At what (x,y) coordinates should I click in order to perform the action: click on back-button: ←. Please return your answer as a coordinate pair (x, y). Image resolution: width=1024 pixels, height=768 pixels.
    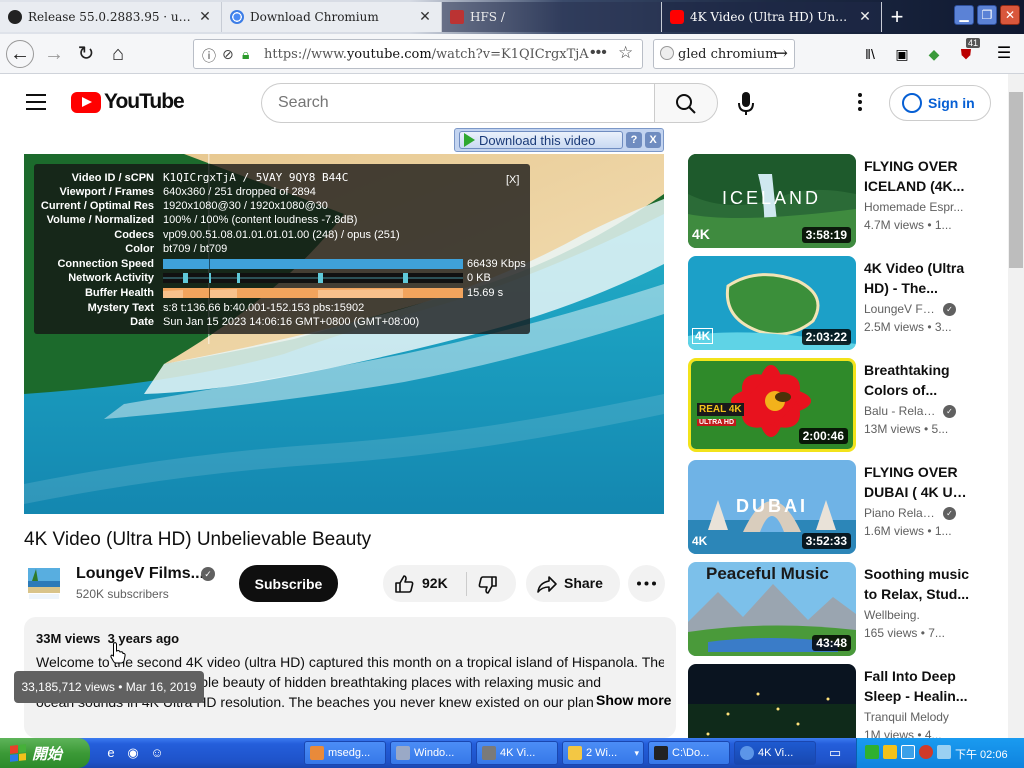
    Looking at the image, I should click on (20, 54).